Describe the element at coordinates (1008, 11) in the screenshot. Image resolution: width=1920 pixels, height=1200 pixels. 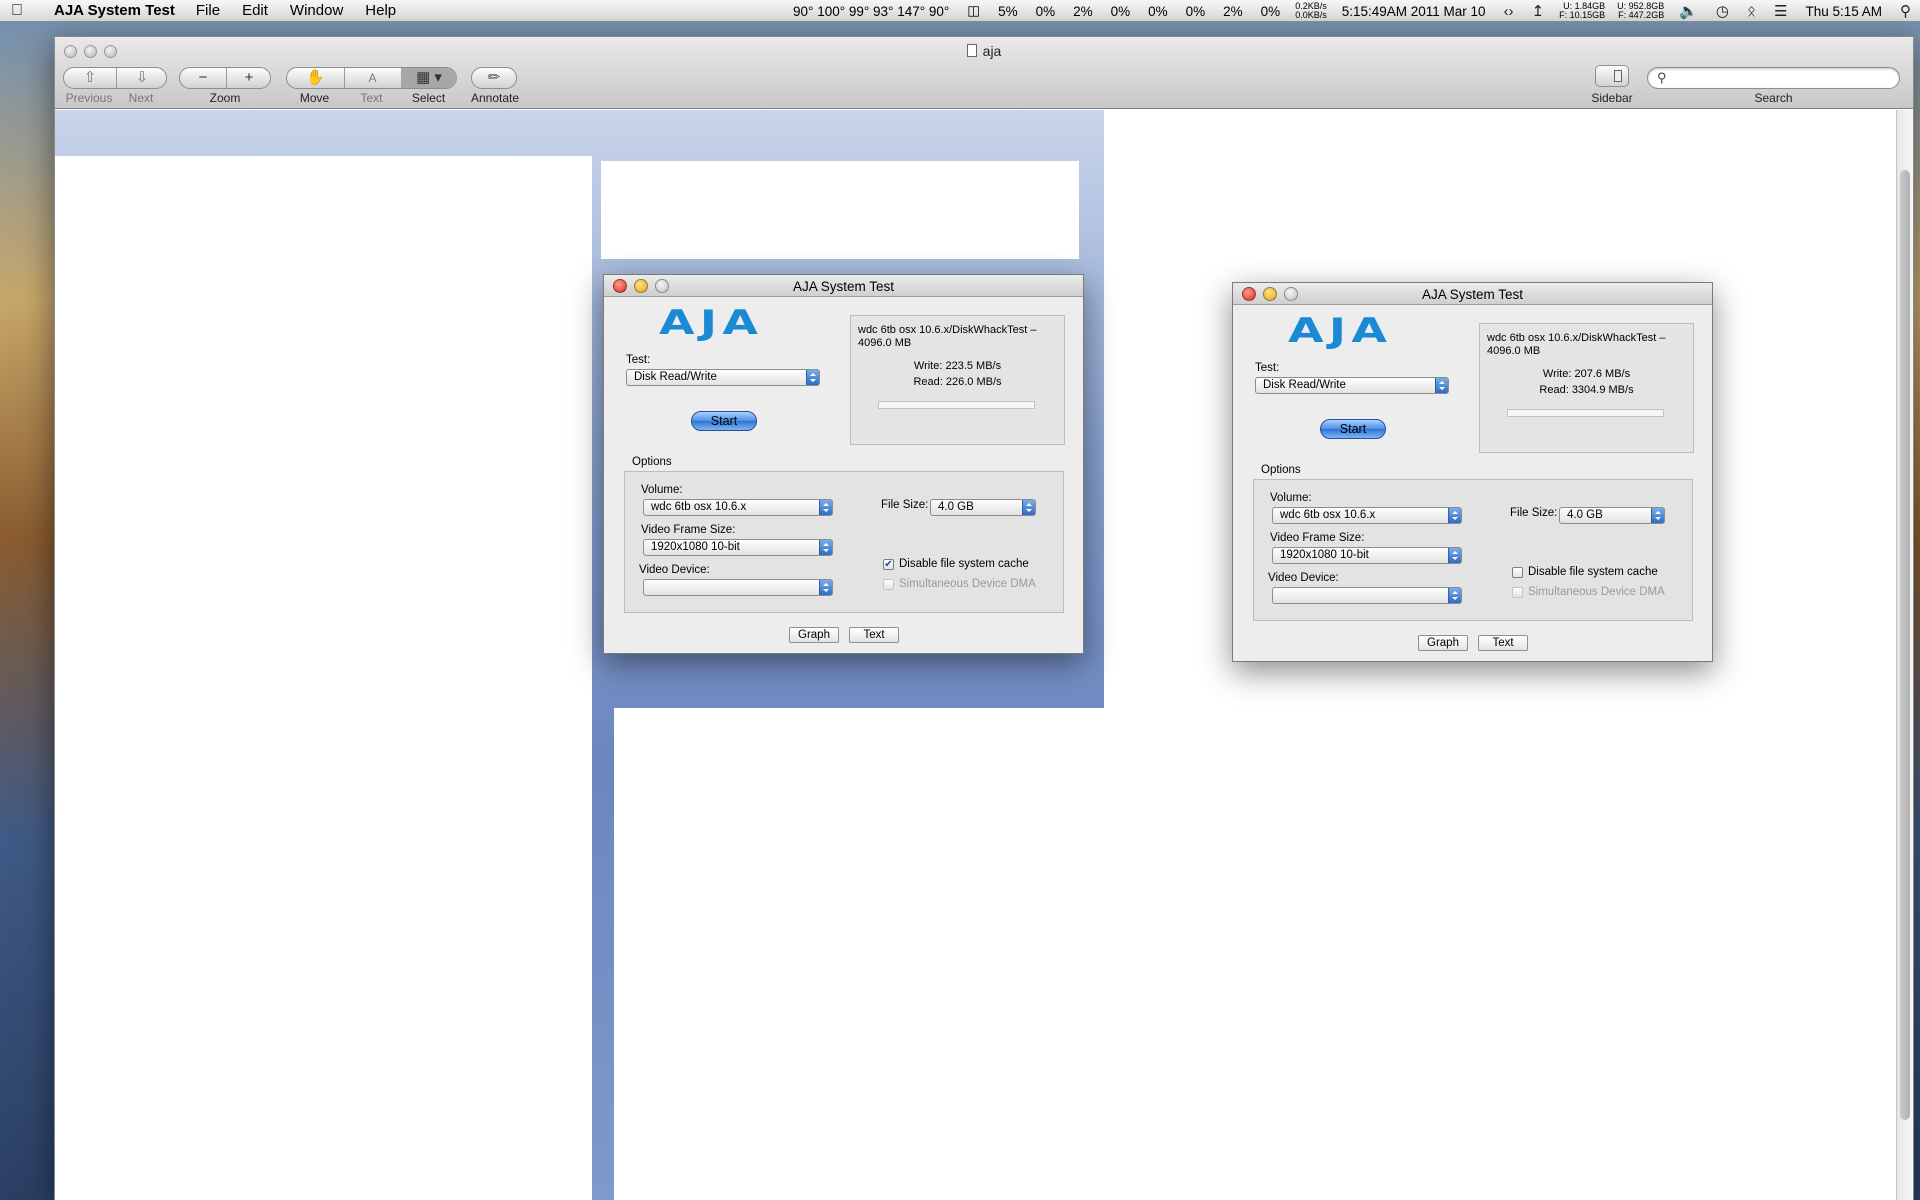
I see `cpu-core-0: 5%` at that location.